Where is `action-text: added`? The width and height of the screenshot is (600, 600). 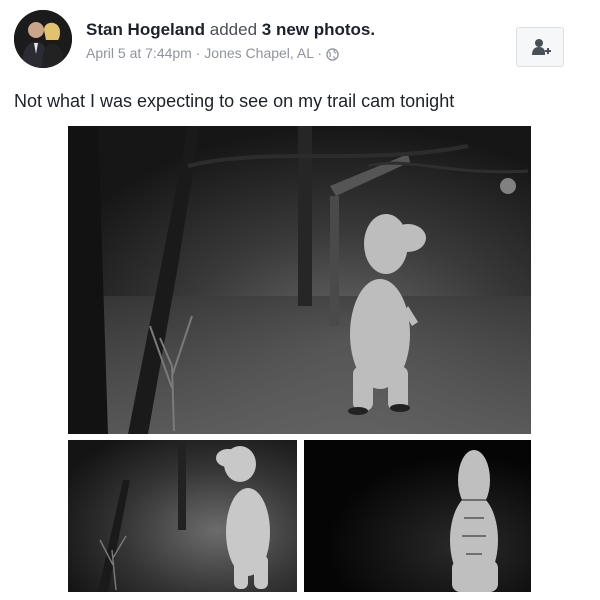 action-text: added is located at coordinates (233, 29).